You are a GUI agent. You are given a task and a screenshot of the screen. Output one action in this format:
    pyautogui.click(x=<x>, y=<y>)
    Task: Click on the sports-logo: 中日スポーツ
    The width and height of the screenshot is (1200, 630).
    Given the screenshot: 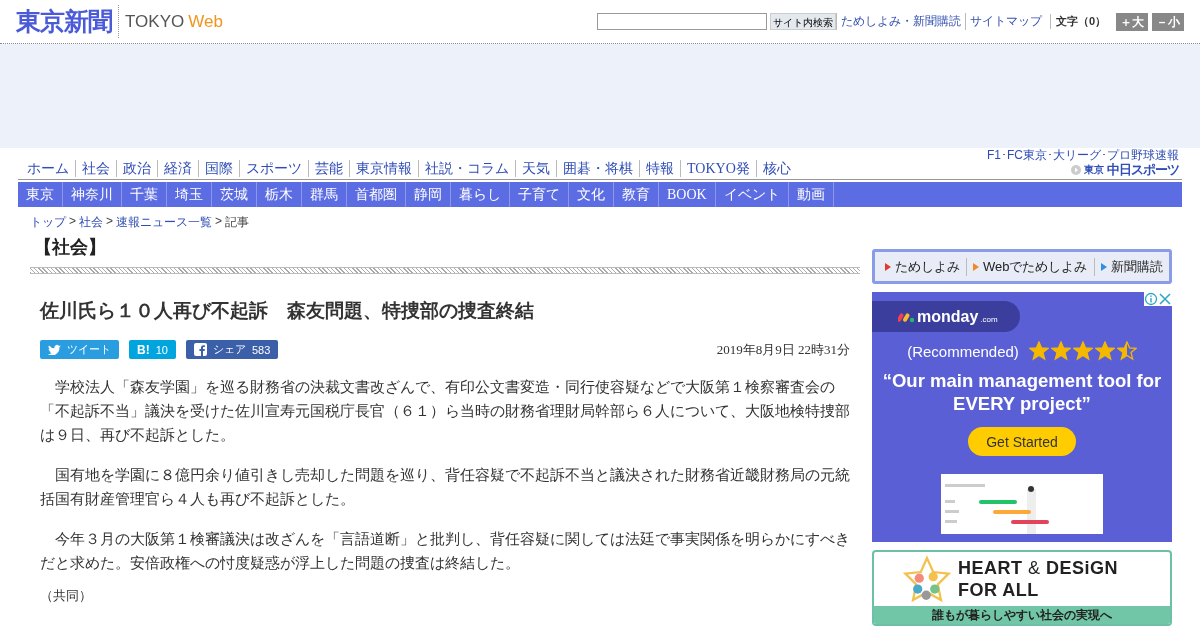 What is the action you would take?
    pyautogui.click(x=1143, y=169)
    